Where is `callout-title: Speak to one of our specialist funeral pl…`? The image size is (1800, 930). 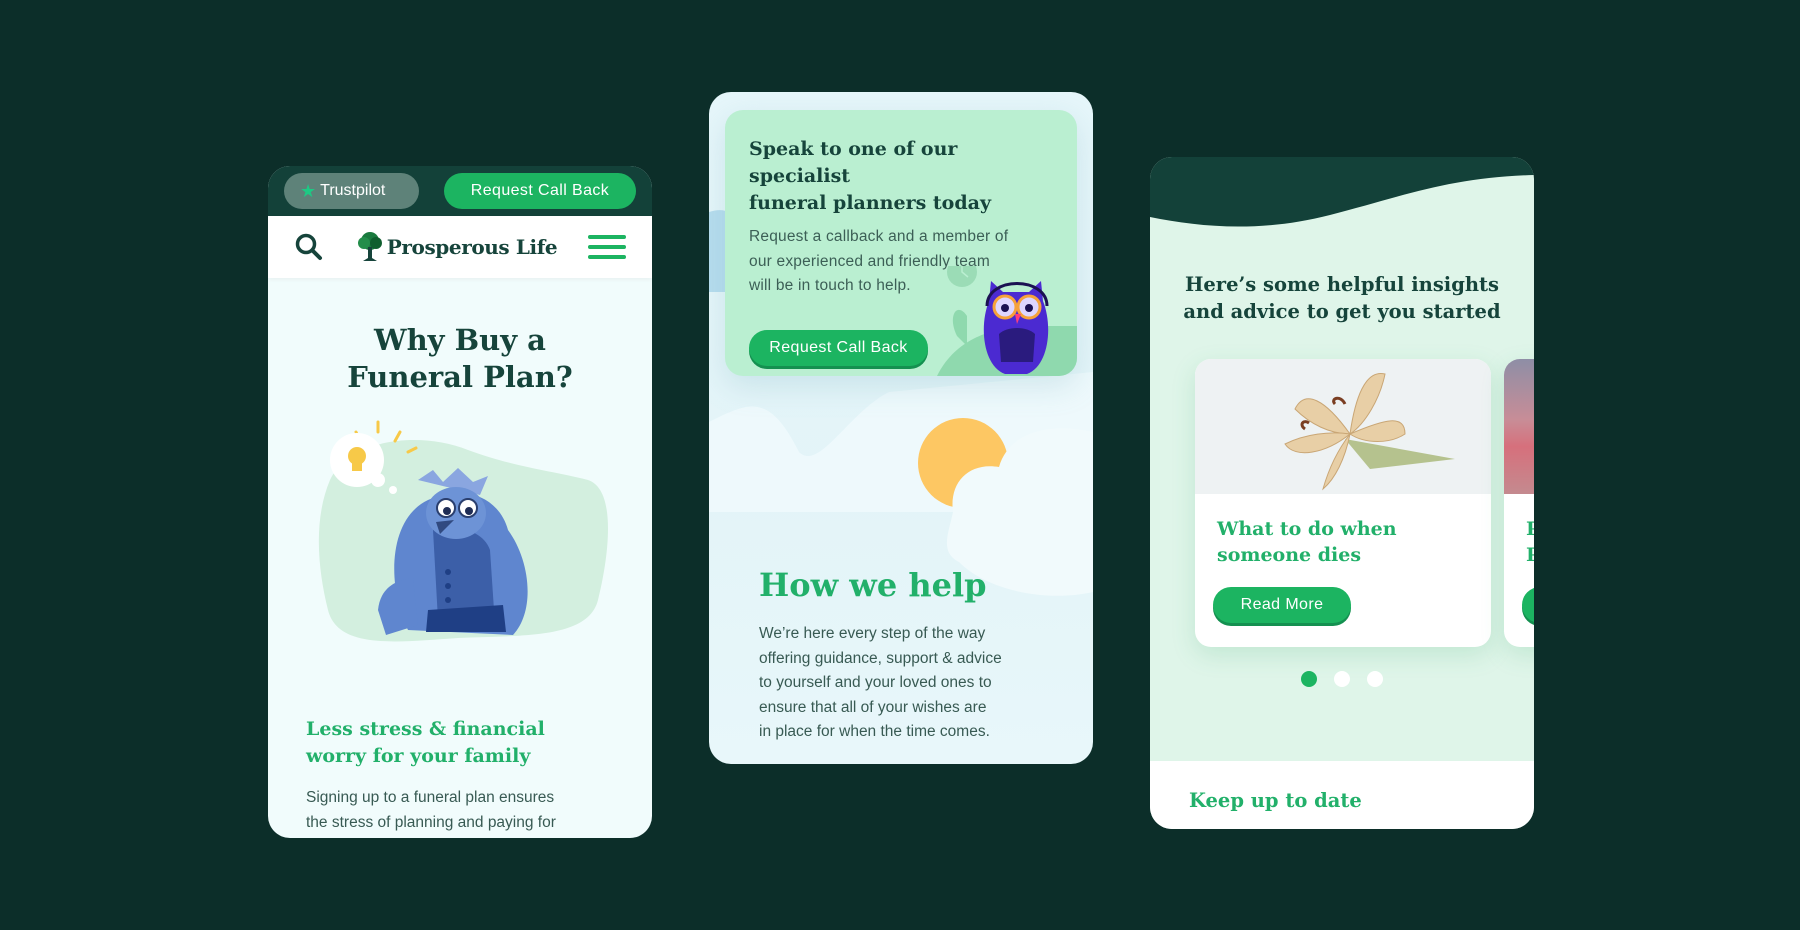
callout-title: Speak to one of our specialist funeral pl… is located at coordinates (870, 176).